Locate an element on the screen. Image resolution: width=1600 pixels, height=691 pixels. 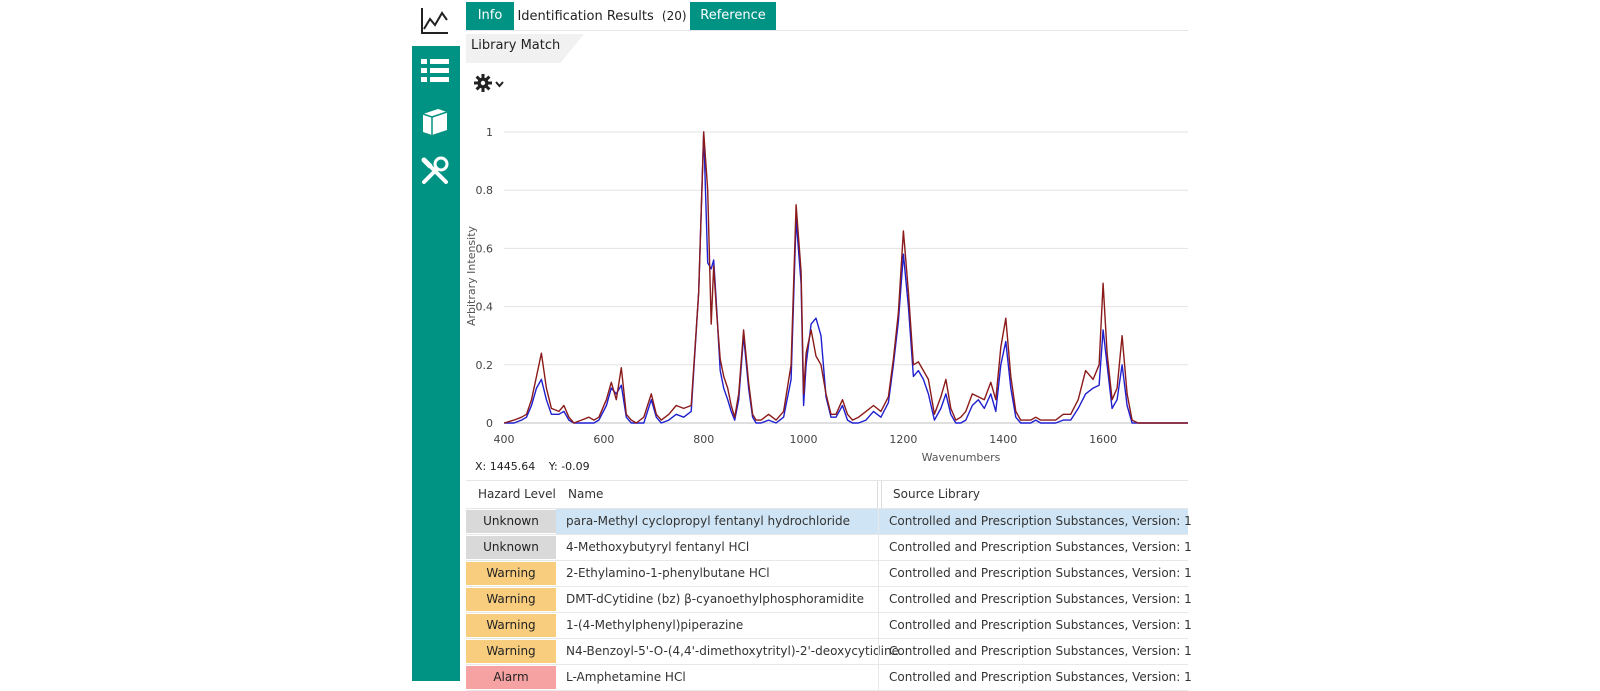
y-tick-label: 0.8 is located at coordinates (485, 190).